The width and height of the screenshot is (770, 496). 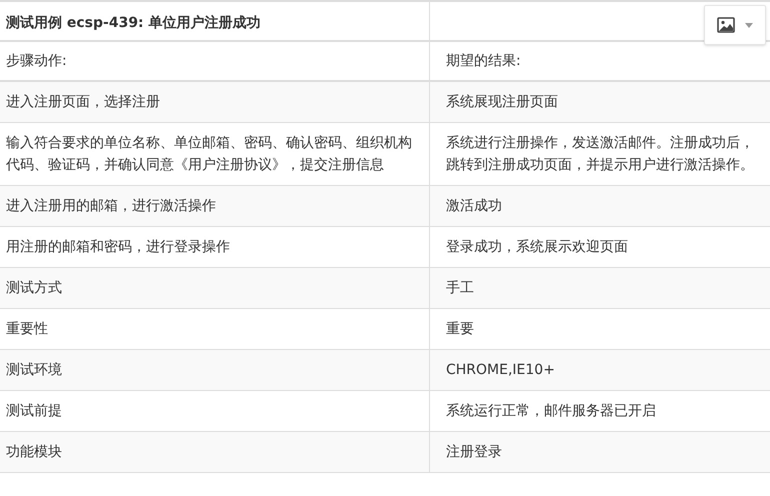 What do you see at coordinates (215, 452) in the screenshot?
I see `table-cell: 功能模块` at bounding box center [215, 452].